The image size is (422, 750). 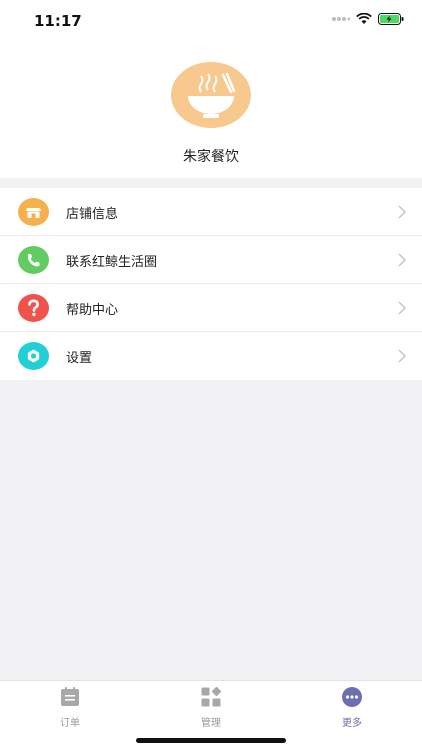 I want to click on noodle-bowl-icon, so click(x=211, y=95).